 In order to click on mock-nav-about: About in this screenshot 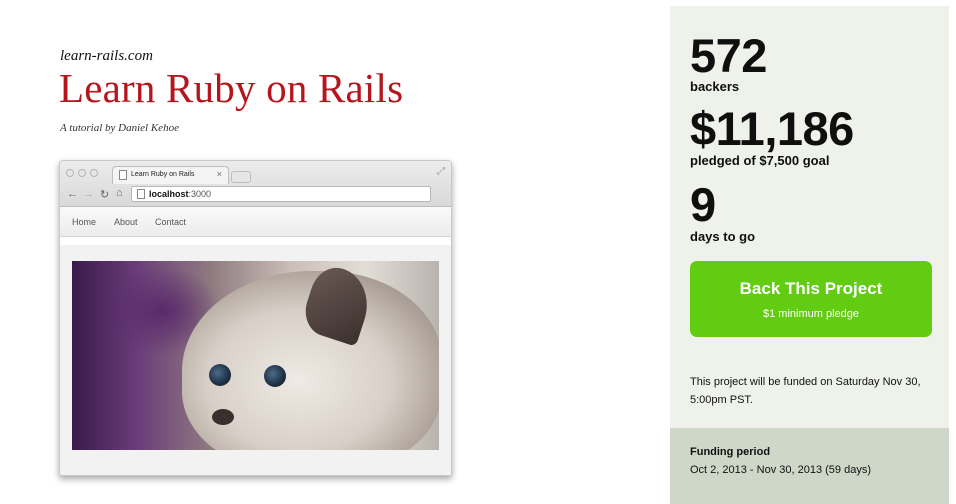, I will do `click(126, 222)`.